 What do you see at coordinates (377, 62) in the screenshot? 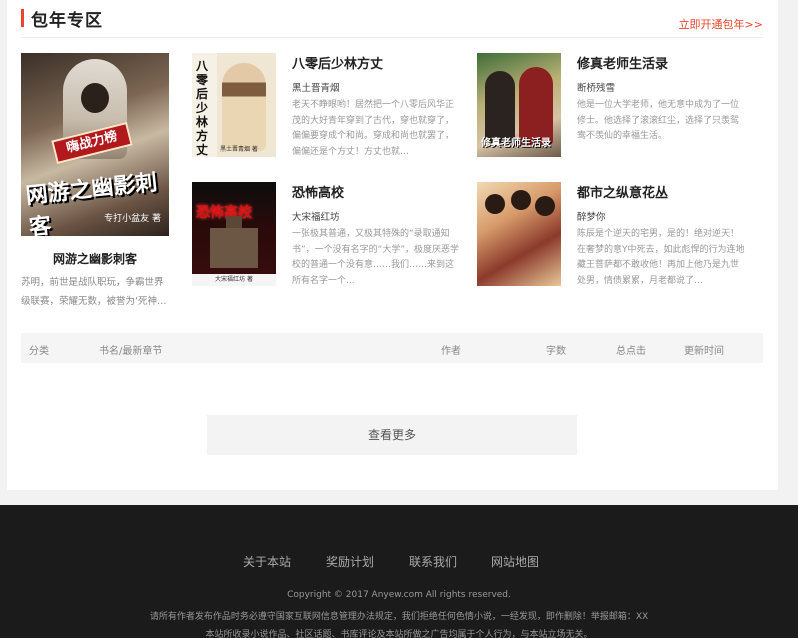
I see `book-title: 八零后少林方丈` at bounding box center [377, 62].